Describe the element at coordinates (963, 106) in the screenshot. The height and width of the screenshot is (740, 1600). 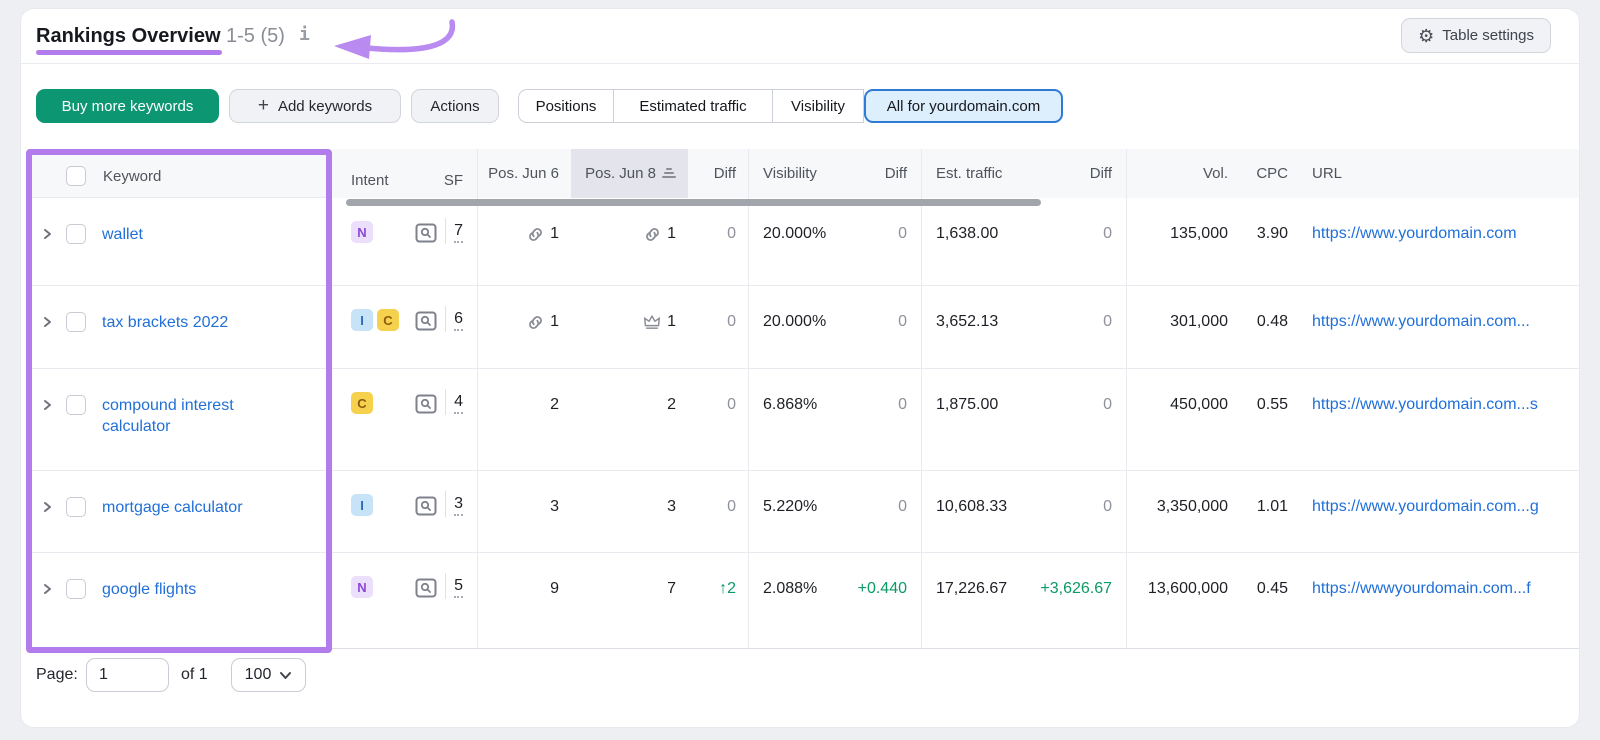
I see `tab-all-for-yourdomain: All for yourdomain.com` at that location.